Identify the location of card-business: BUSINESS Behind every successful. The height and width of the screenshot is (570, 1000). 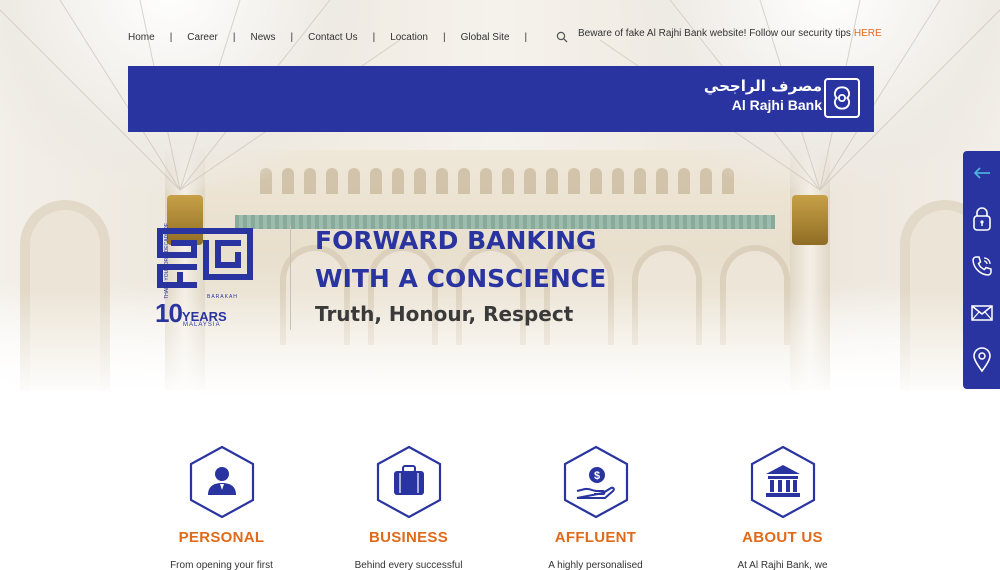
(408, 507).